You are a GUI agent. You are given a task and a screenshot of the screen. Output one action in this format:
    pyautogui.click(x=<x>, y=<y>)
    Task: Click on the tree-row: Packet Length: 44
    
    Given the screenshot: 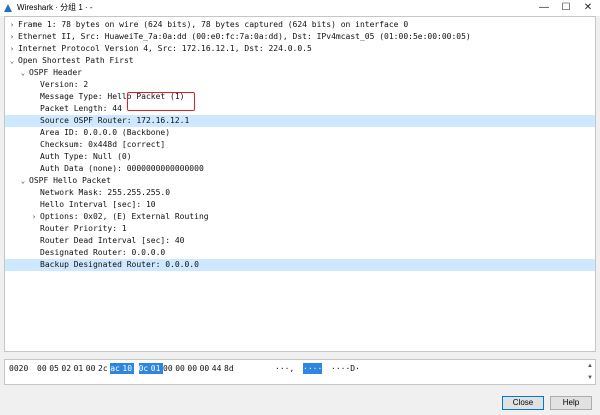 What is the action you would take?
    pyautogui.click(x=300, y=109)
    